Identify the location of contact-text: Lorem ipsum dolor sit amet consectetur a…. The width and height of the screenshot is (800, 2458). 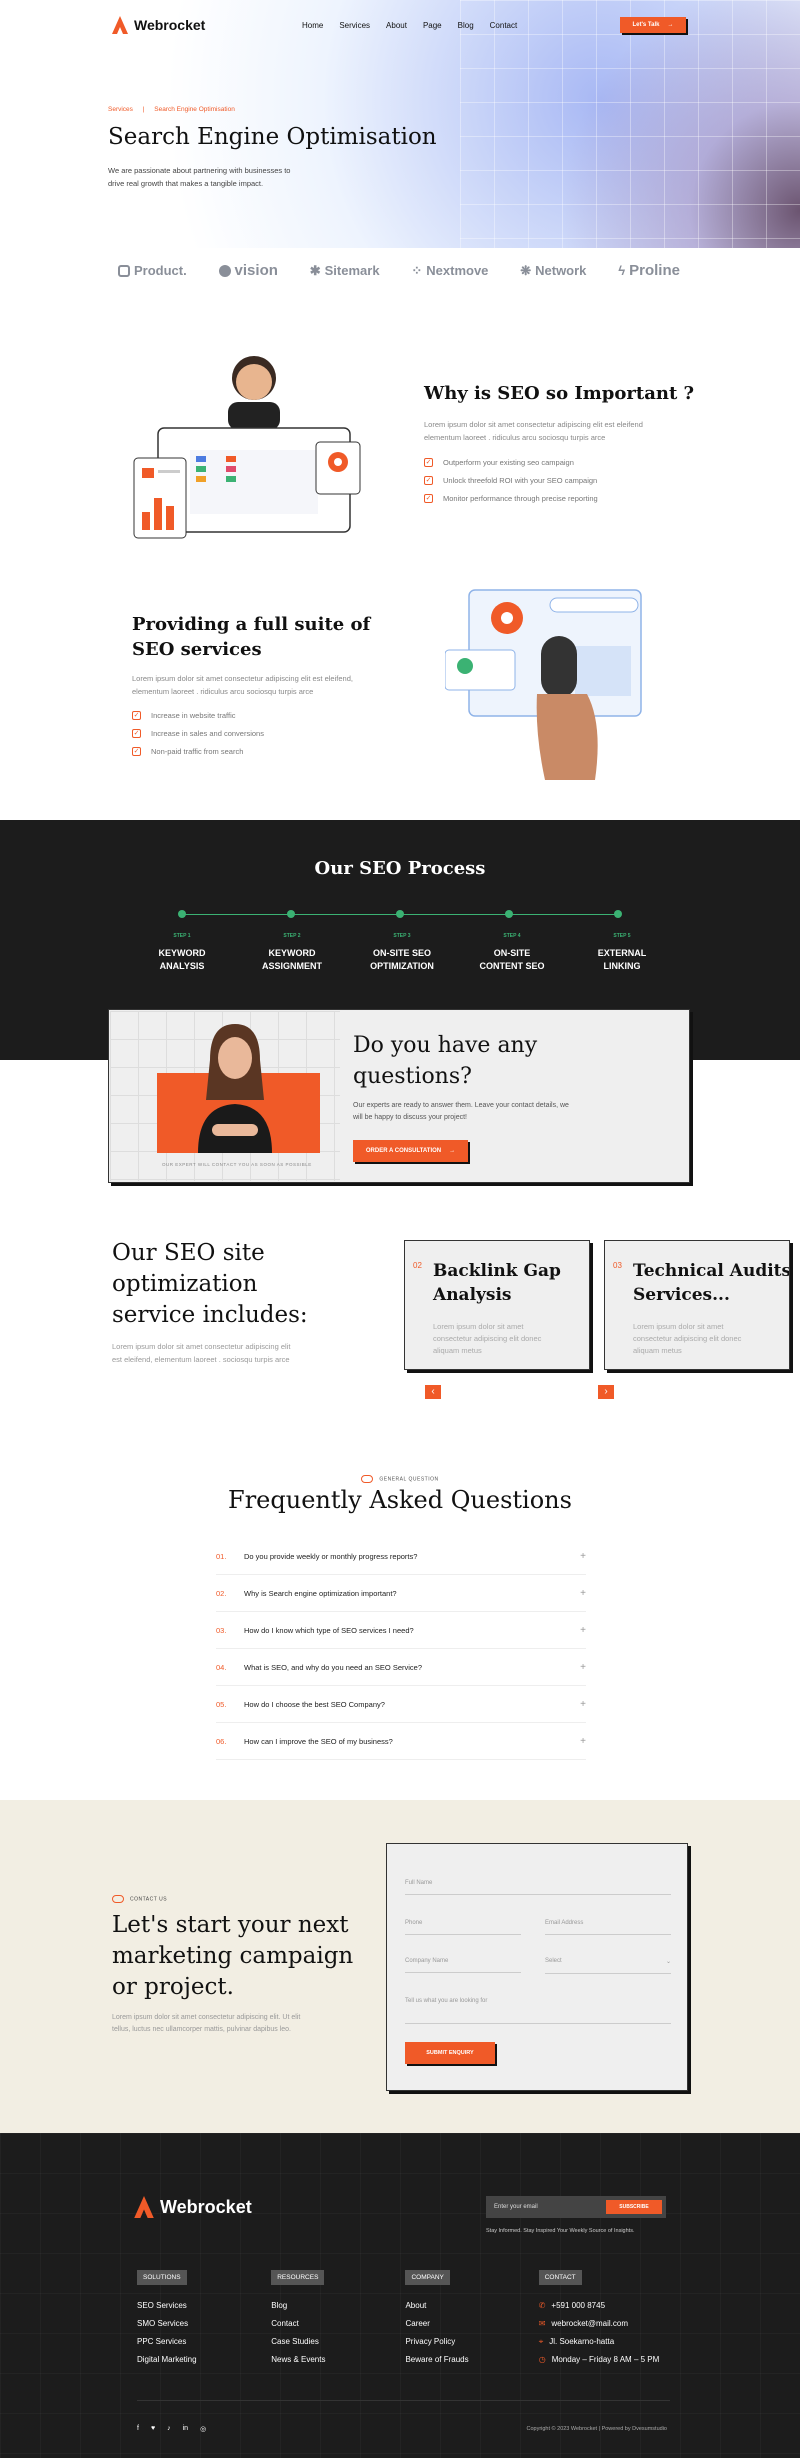
(206, 2024).